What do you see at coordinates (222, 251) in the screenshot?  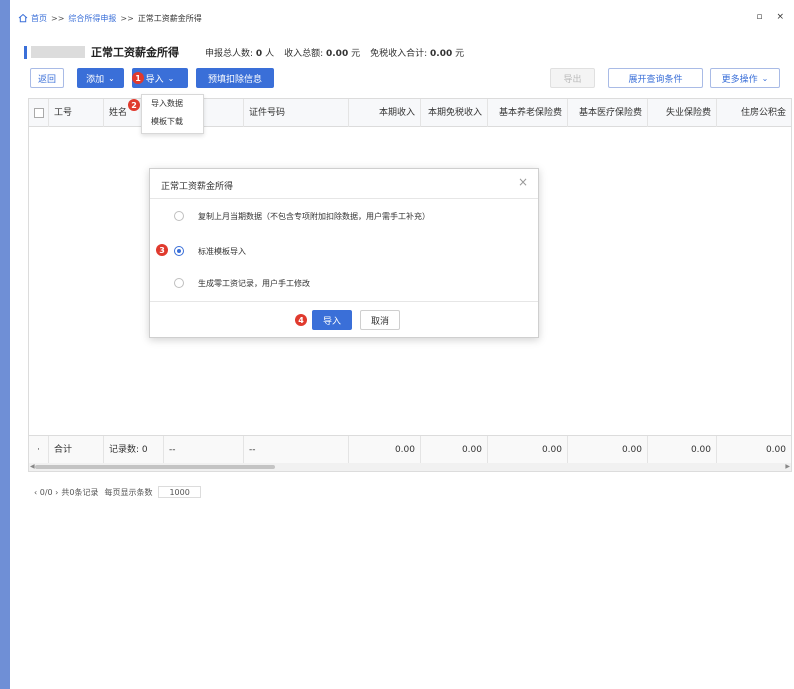 I see `option-label: 标准模板导入` at bounding box center [222, 251].